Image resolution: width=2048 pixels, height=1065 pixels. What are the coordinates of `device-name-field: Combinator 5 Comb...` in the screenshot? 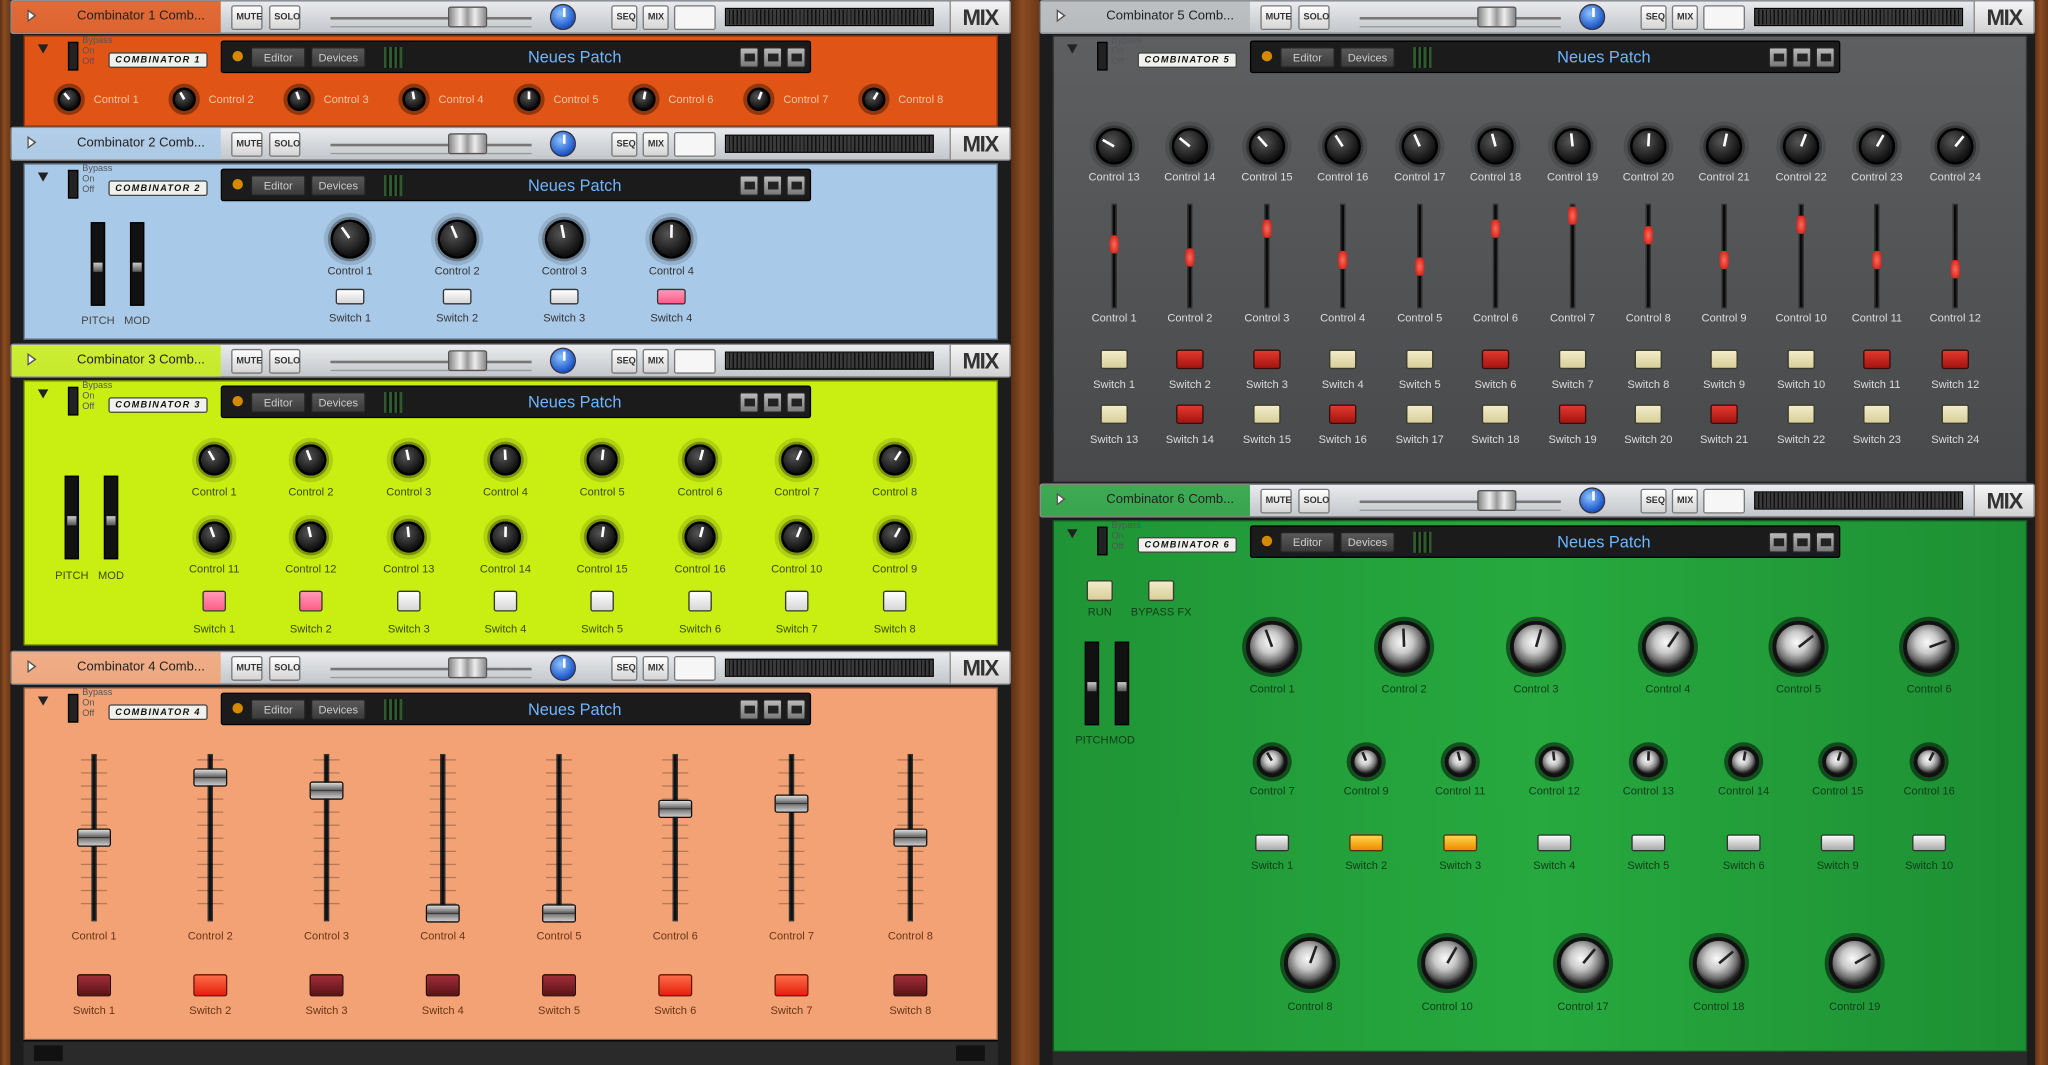 It's located at (1163, 17).